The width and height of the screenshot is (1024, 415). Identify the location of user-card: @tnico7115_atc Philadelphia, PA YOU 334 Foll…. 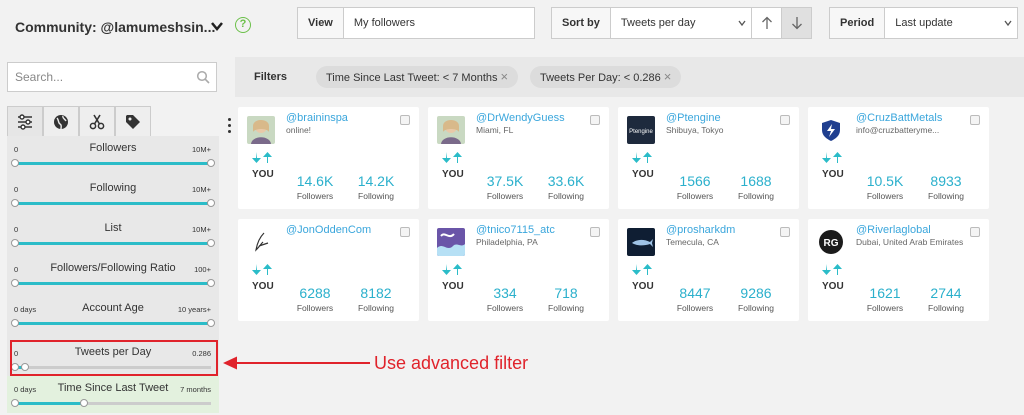
(518, 270).